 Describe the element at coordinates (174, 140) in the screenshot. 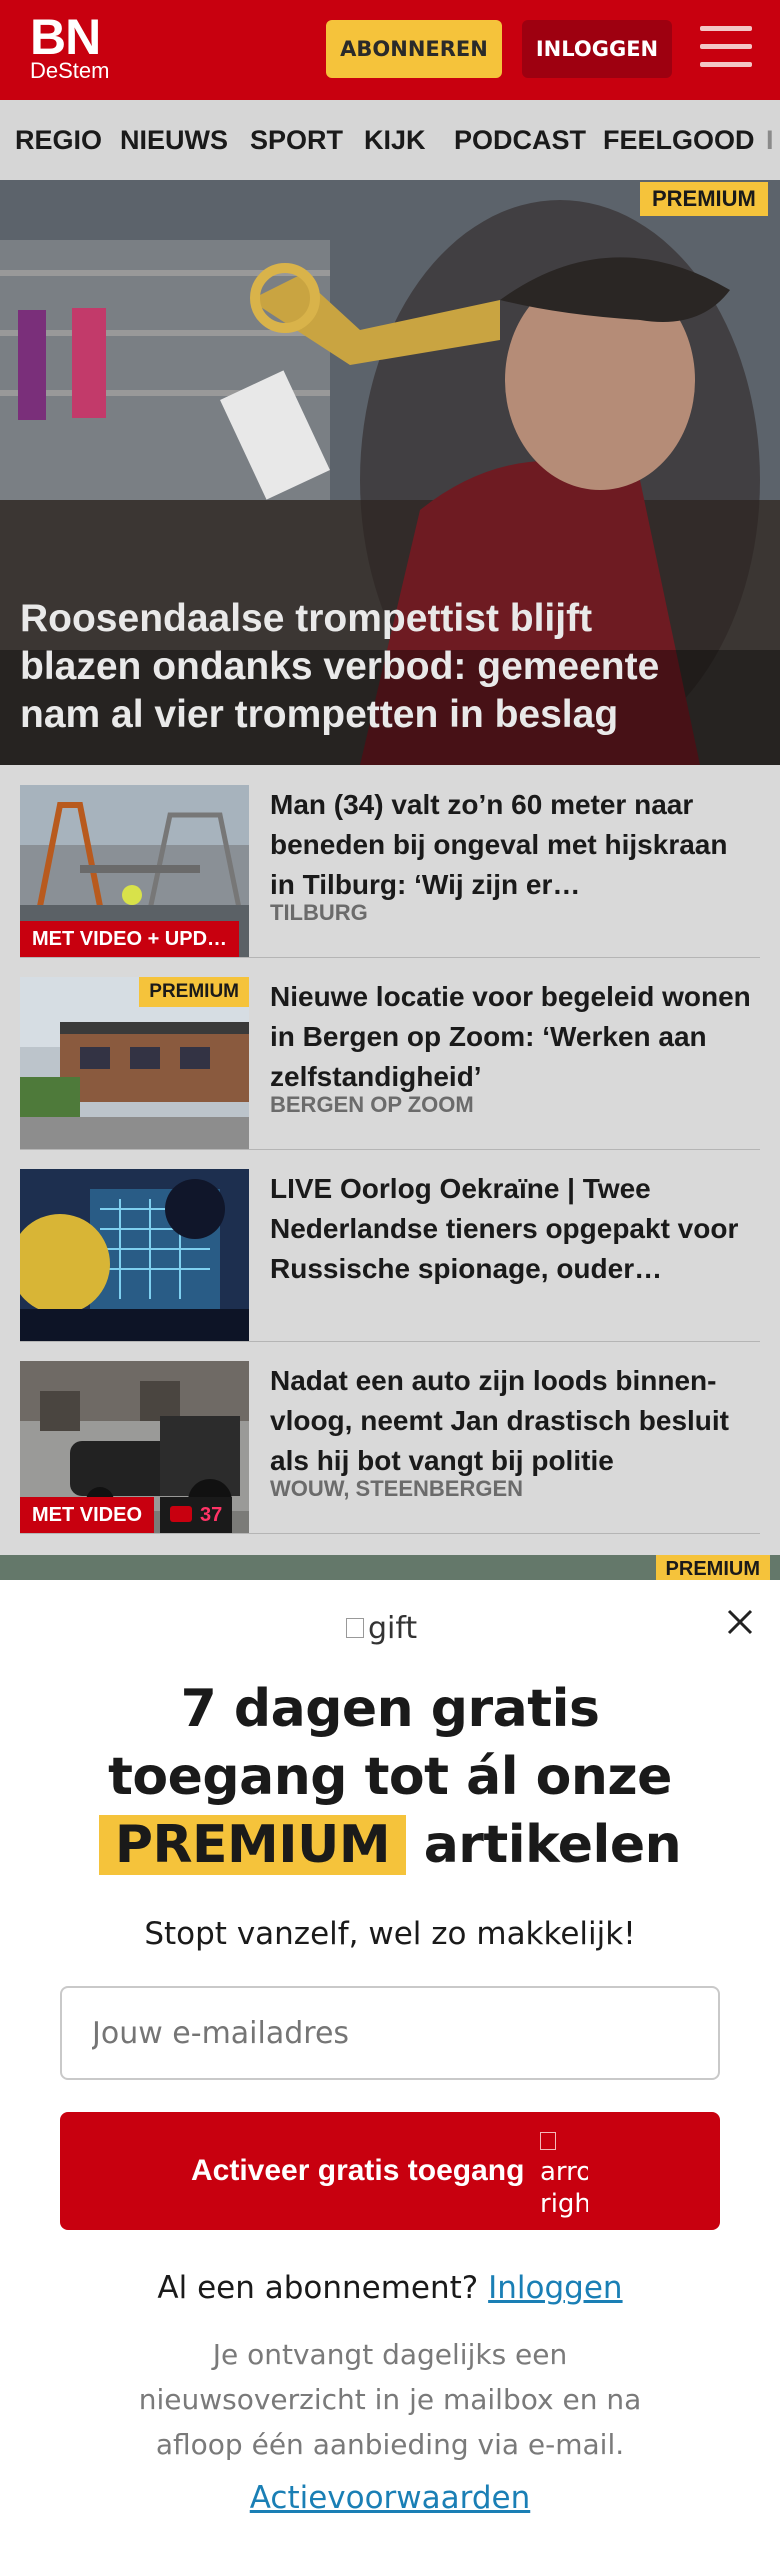

I see `nav-item-nieuws: NIEUWS` at that location.